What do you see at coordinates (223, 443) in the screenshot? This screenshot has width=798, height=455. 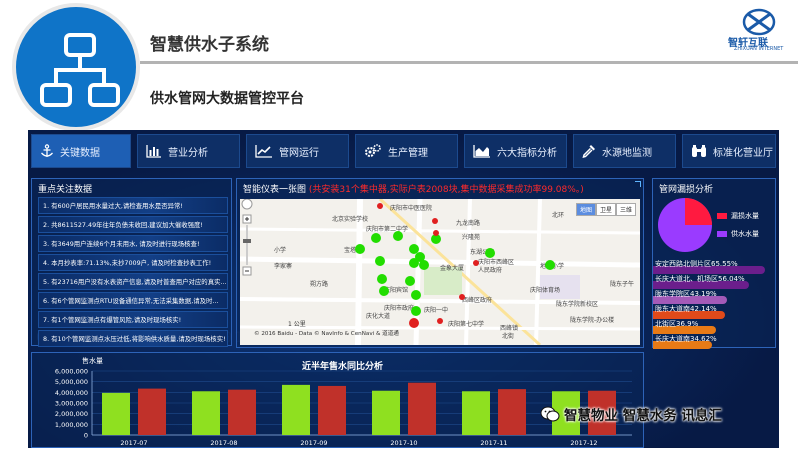 I see `x-tick-label: 2017-08` at bounding box center [223, 443].